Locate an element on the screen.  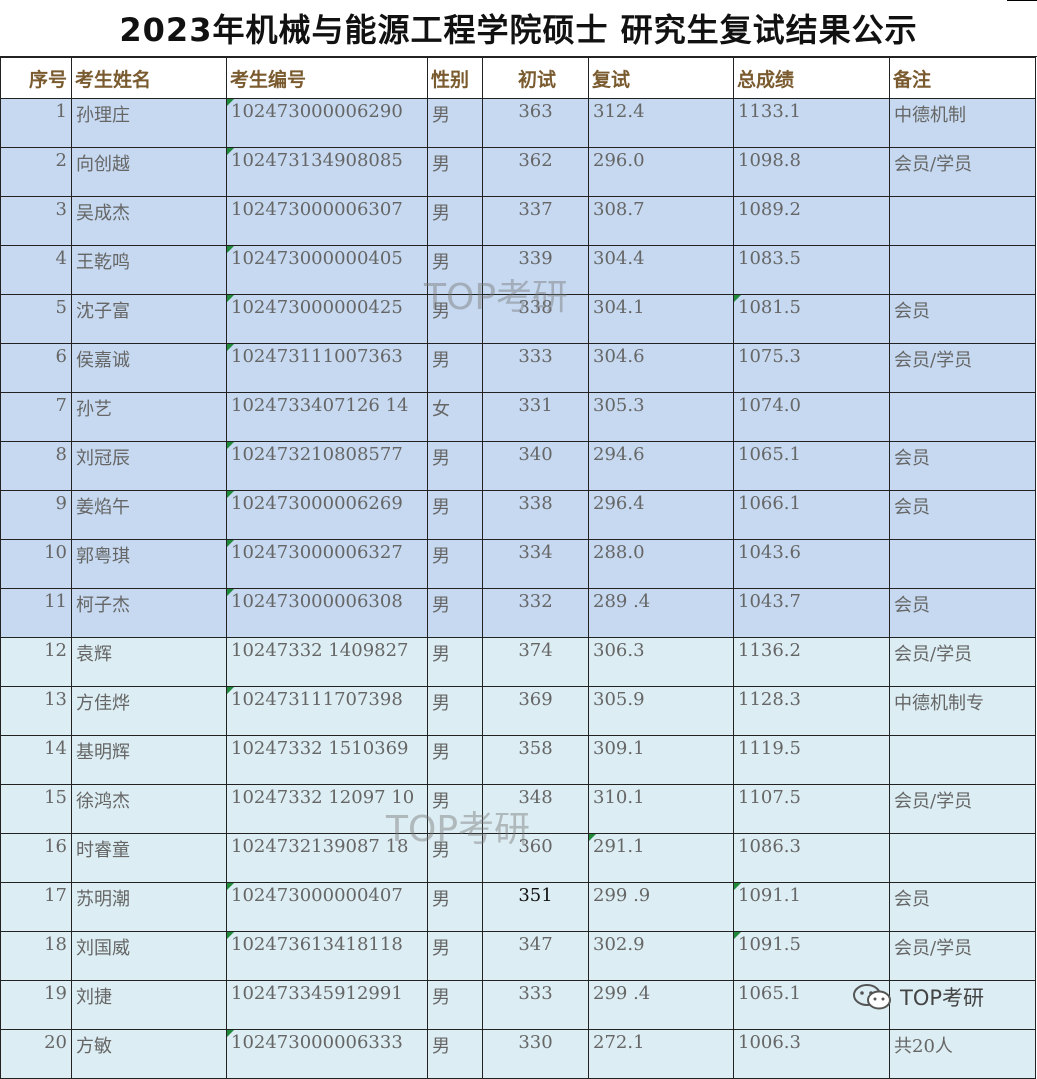
candidate-name: 徐鸿杰 is located at coordinates (149, 809).